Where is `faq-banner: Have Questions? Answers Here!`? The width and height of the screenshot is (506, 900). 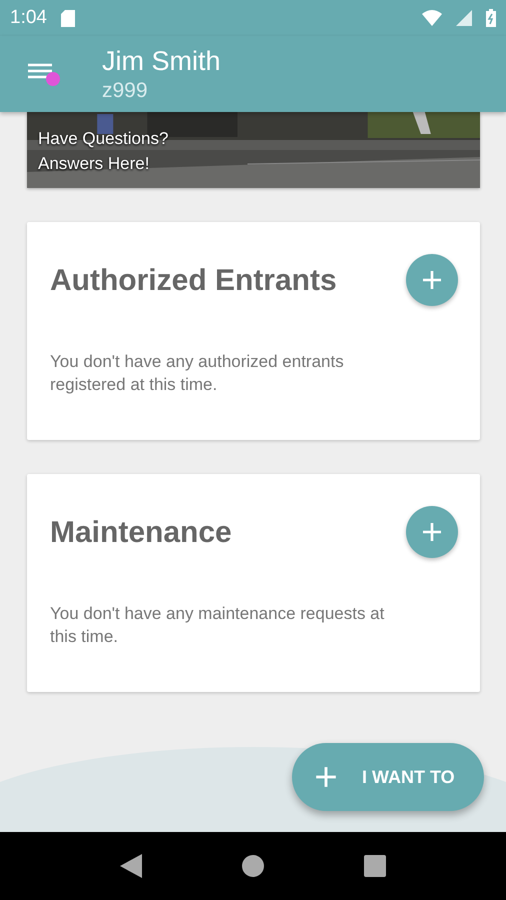 faq-banner: Have Questions? Answers Here! is located at coordinates (253, 150).